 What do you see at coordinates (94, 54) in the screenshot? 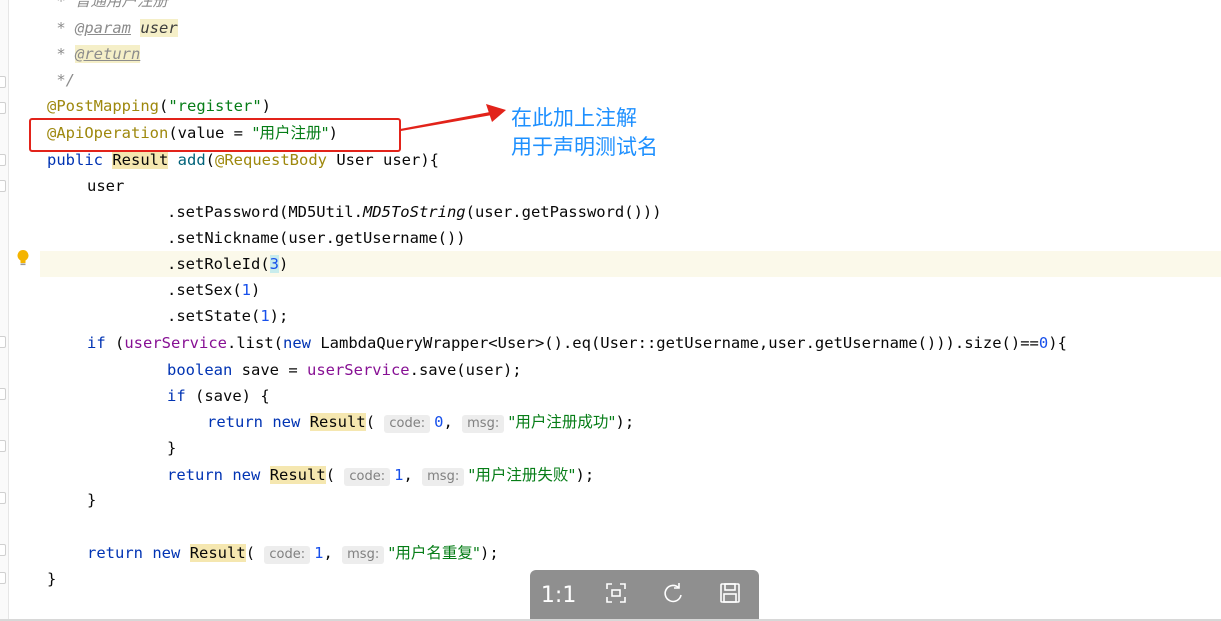
I see `doc-comment-return: * @return` at bounding box center [94, 54].